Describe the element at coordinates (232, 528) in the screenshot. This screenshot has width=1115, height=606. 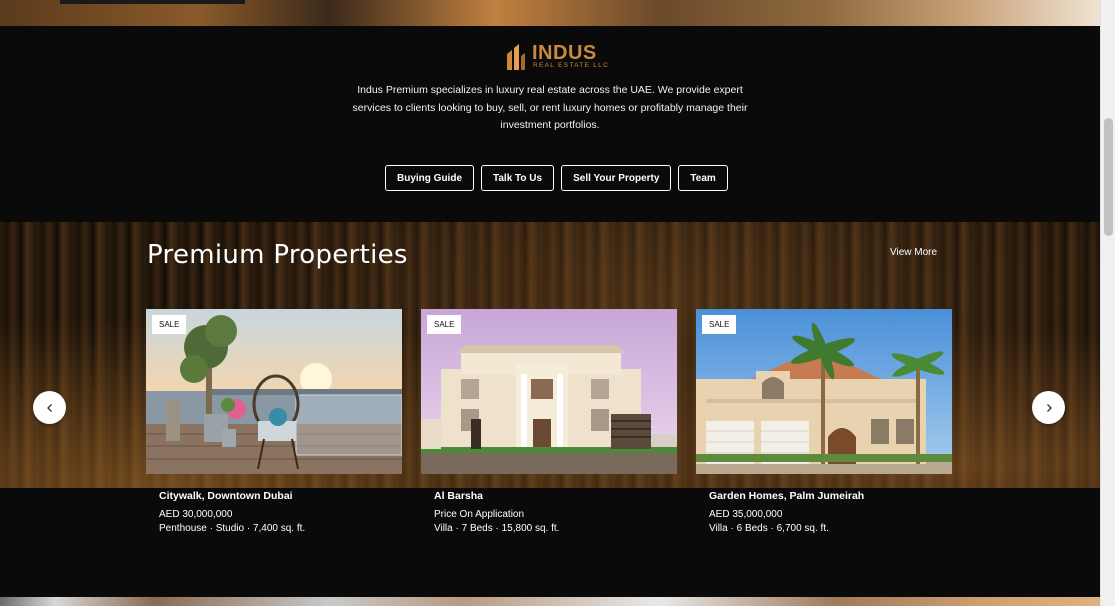
I see `property-specs: Penthouse · Studio · 7,400 sq. ft.` at that location.